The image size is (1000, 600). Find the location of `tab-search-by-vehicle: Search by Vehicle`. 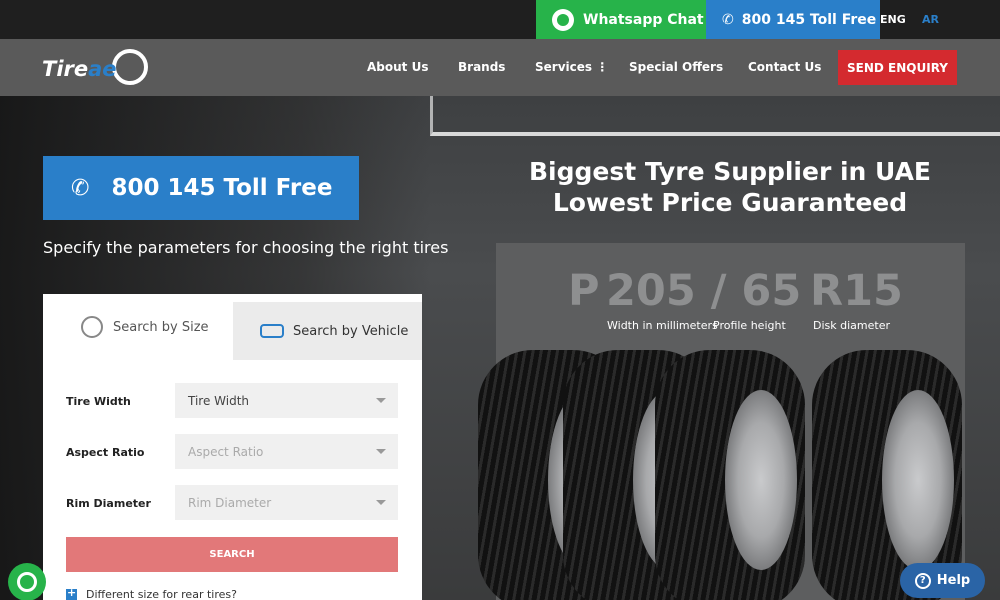

tab-search-by-vehicle: Search by Vehicle is located at coordinates (327, 331).